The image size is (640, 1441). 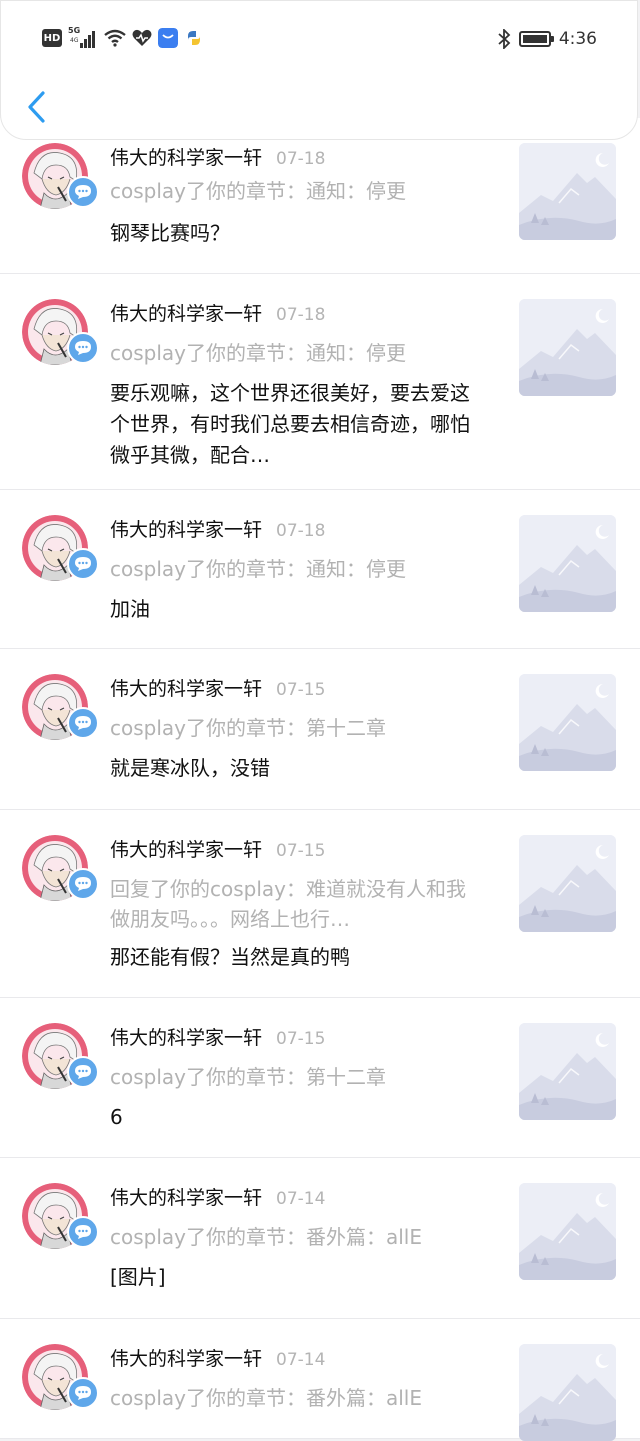 I want to click on comment-message: [图片], so click(x=138, y=1277).